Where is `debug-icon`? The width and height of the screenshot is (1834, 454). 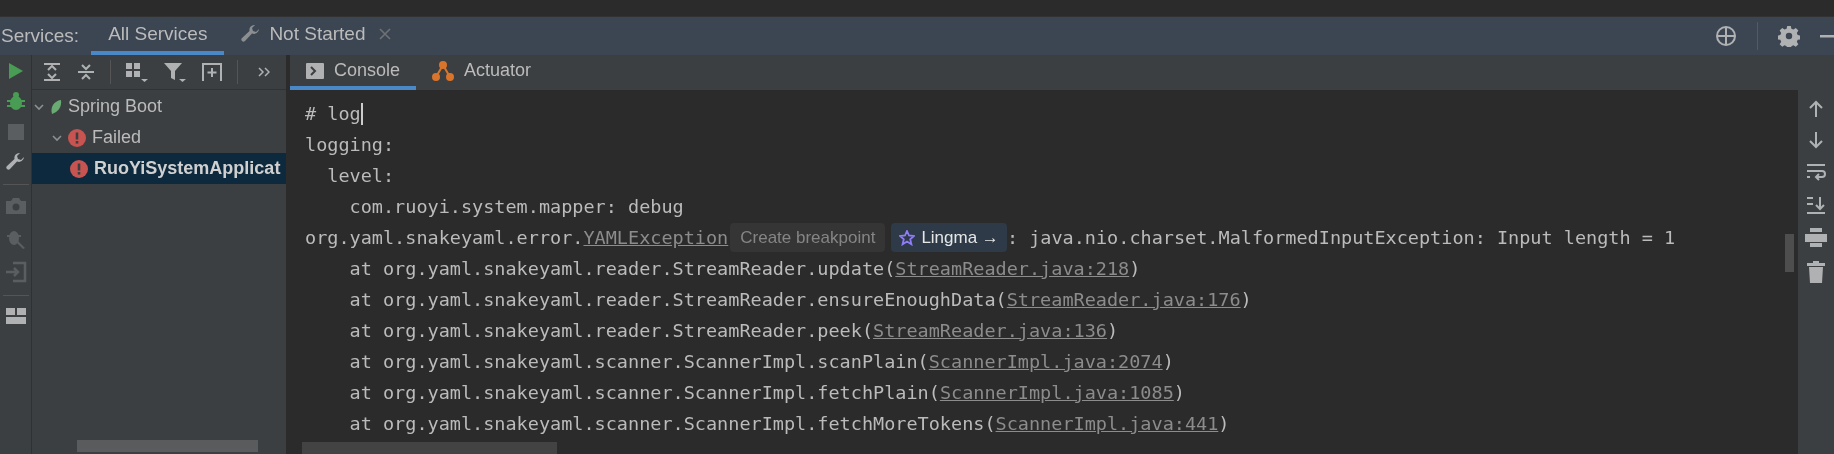
debug-icon is located at coordinates (15, 102).